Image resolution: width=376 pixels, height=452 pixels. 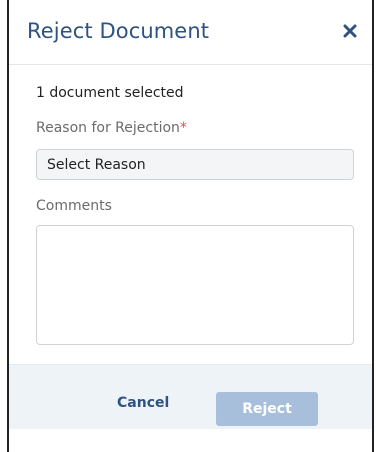 I want to click on dialog-title: Reject Document, so click(x=118, y=31).